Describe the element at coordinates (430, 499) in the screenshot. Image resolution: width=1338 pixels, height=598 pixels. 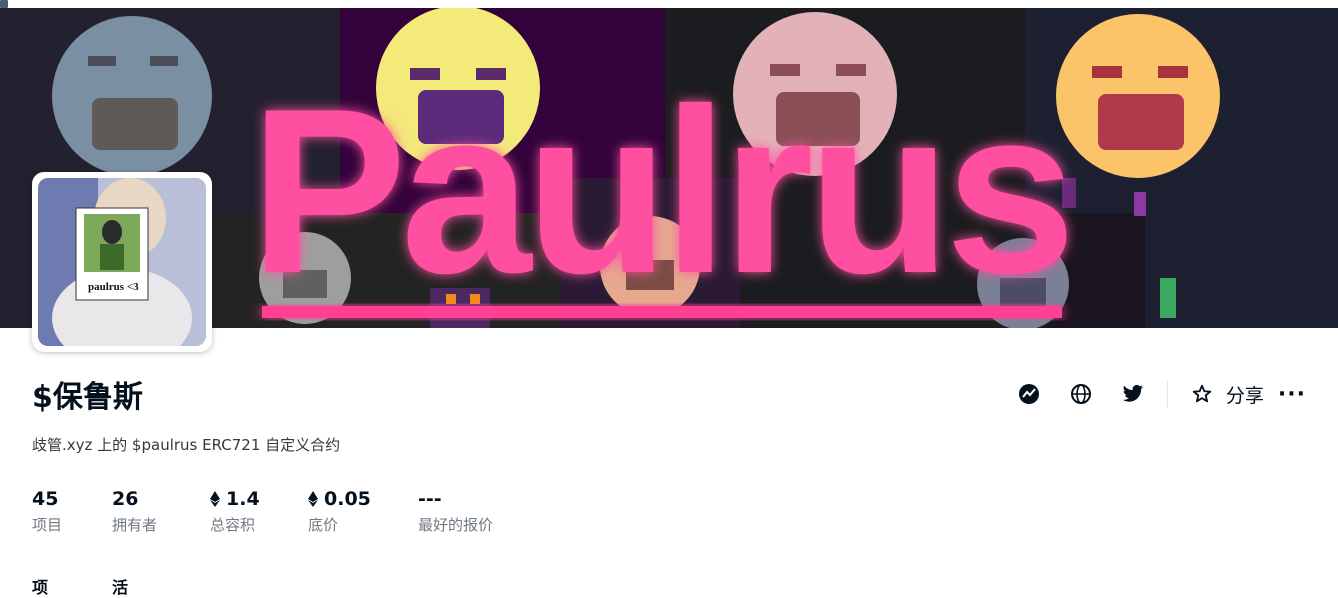
I see `stat-value: ---` at that location.